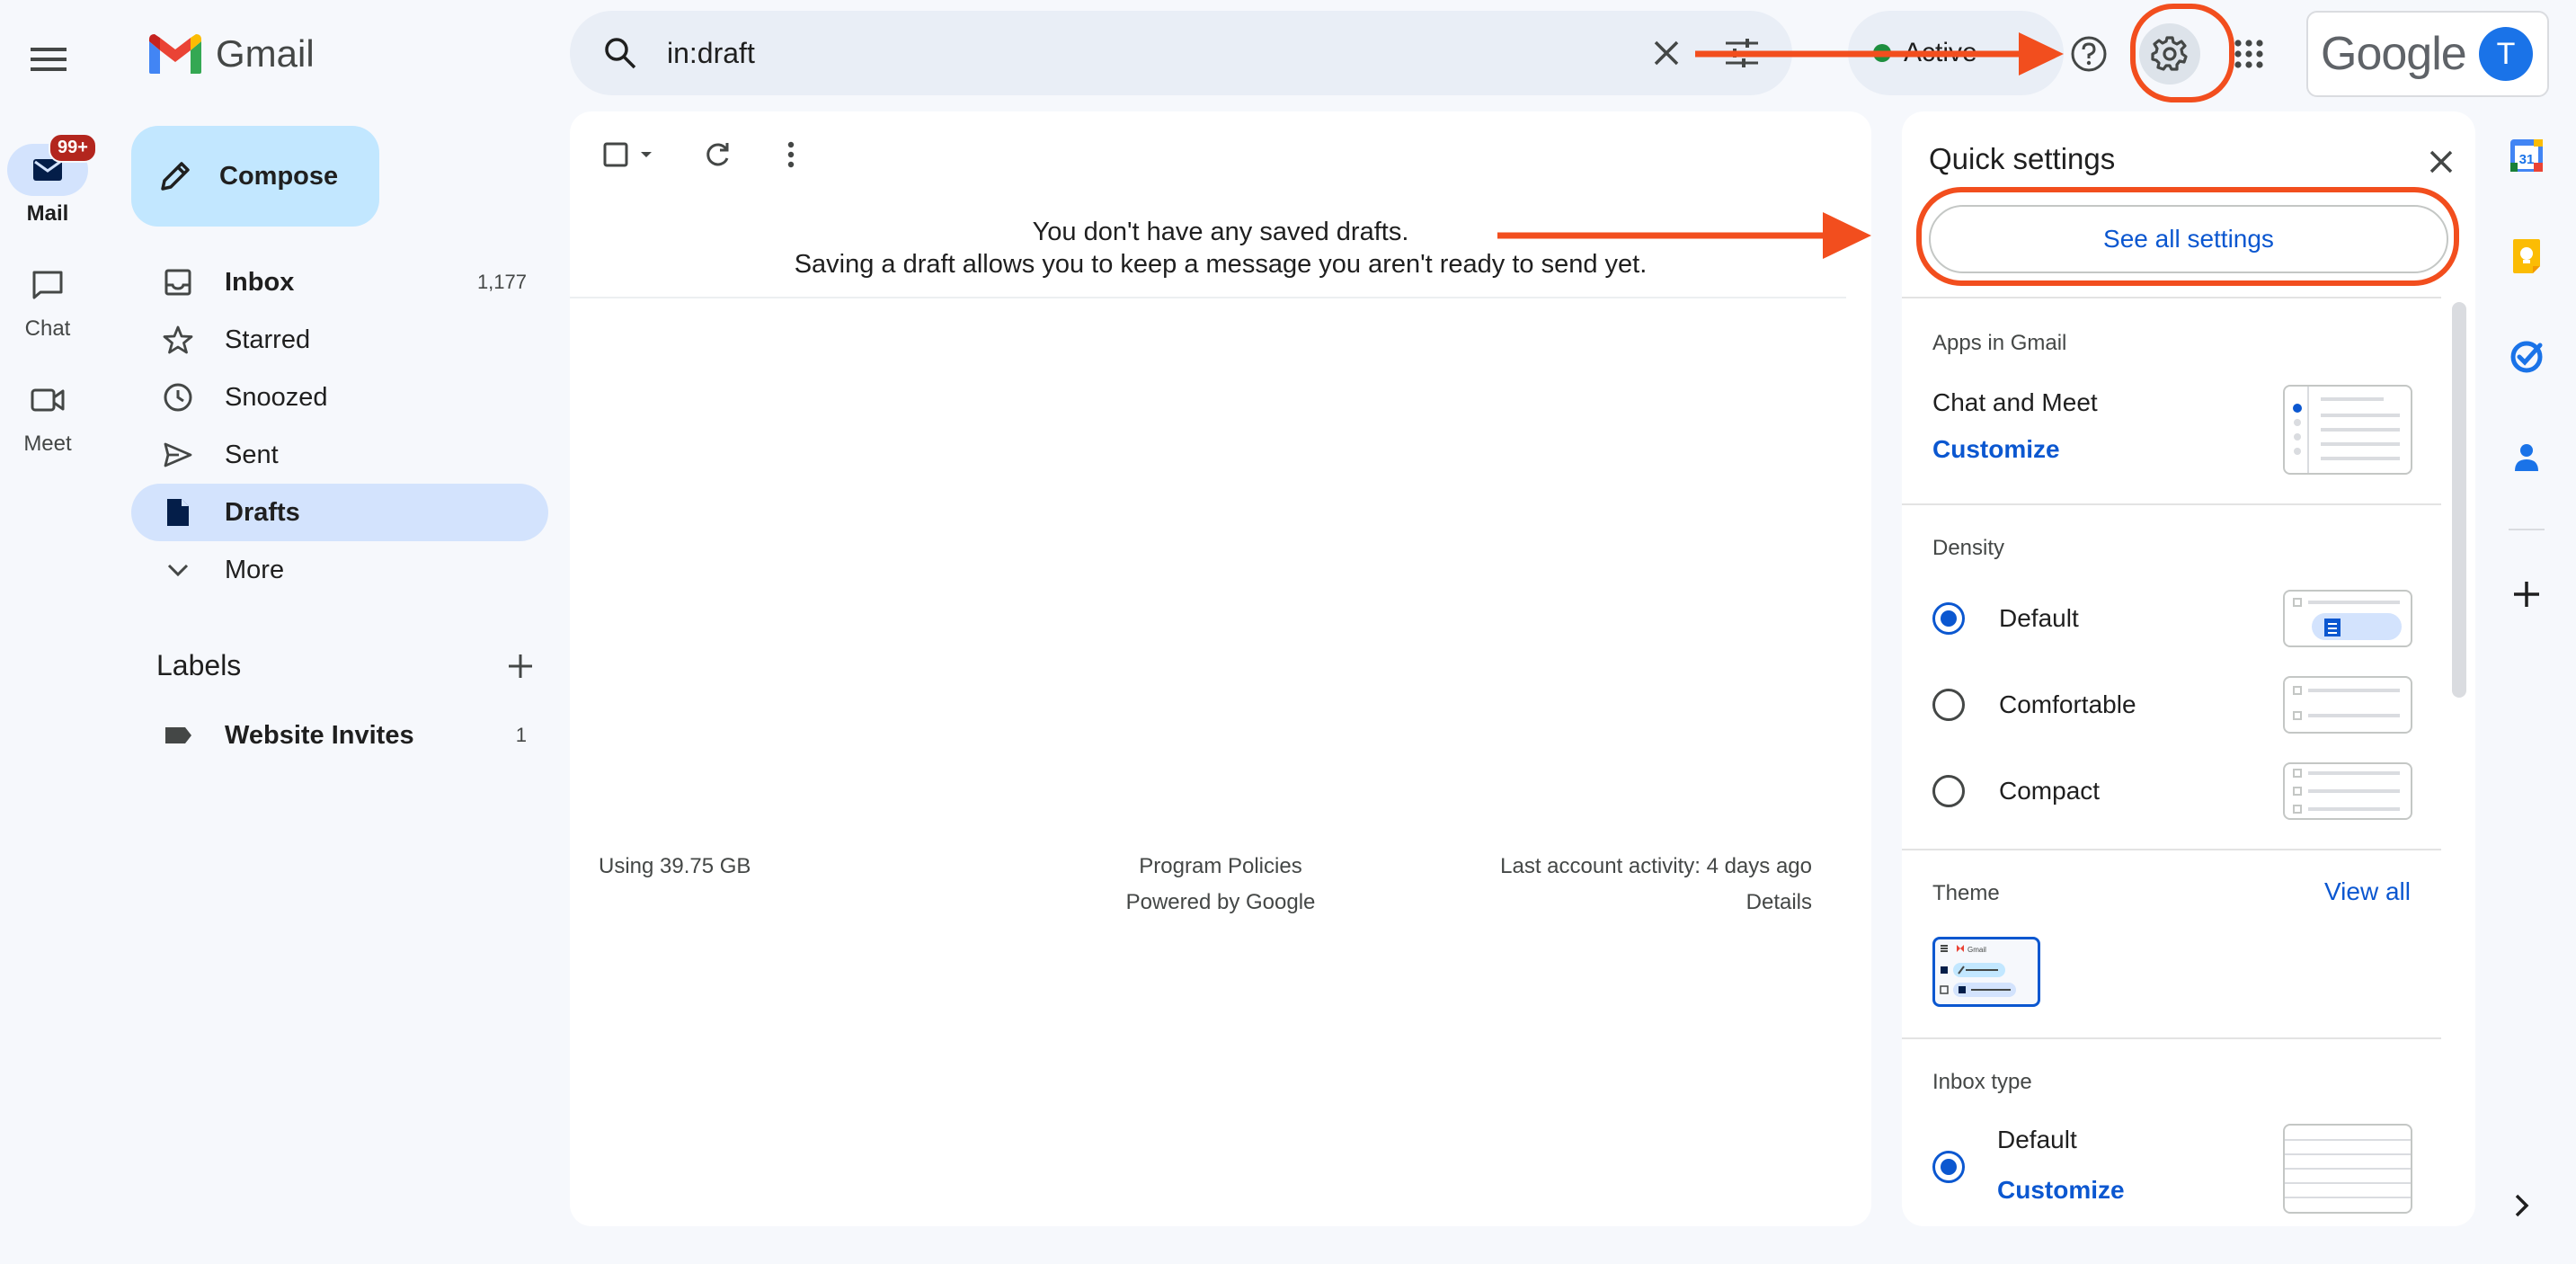  Describe the element at coordinates (2182, 53) in the screenshot. I see `settings-highlight-ring` at that location.